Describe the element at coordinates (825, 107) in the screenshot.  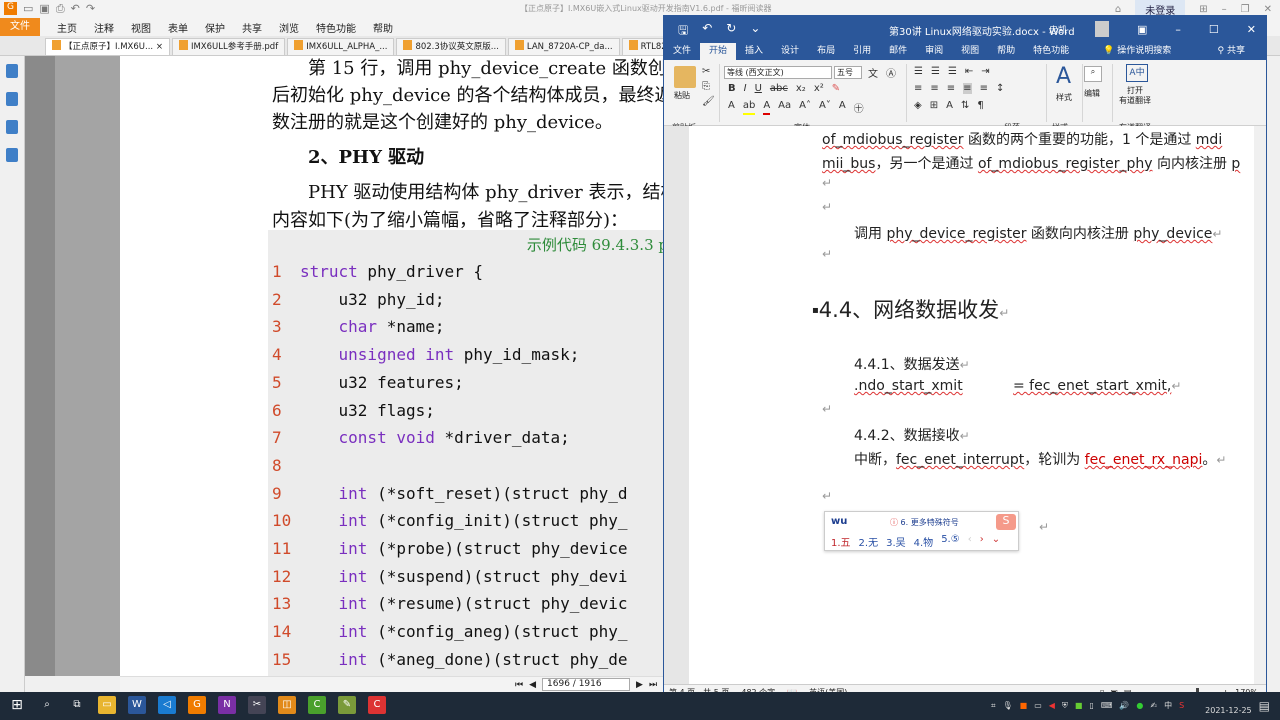
I see `shrink-font-icon: A˅` at that location.